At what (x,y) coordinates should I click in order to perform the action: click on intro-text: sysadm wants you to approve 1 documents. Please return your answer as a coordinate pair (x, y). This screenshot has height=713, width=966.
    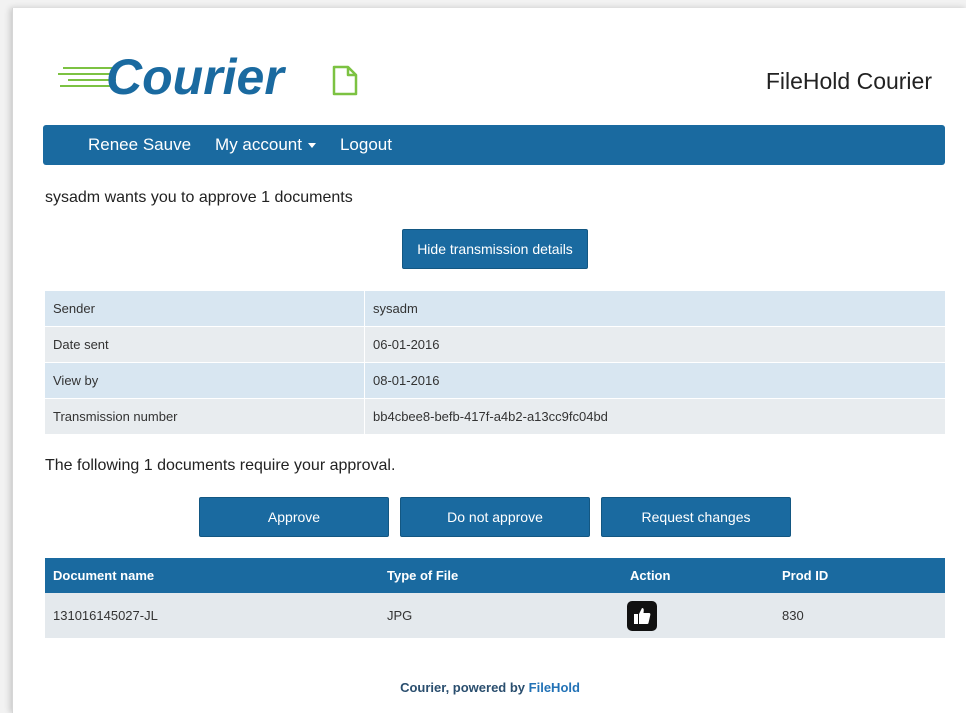
    Looking at the image, I should click on (199, 197).